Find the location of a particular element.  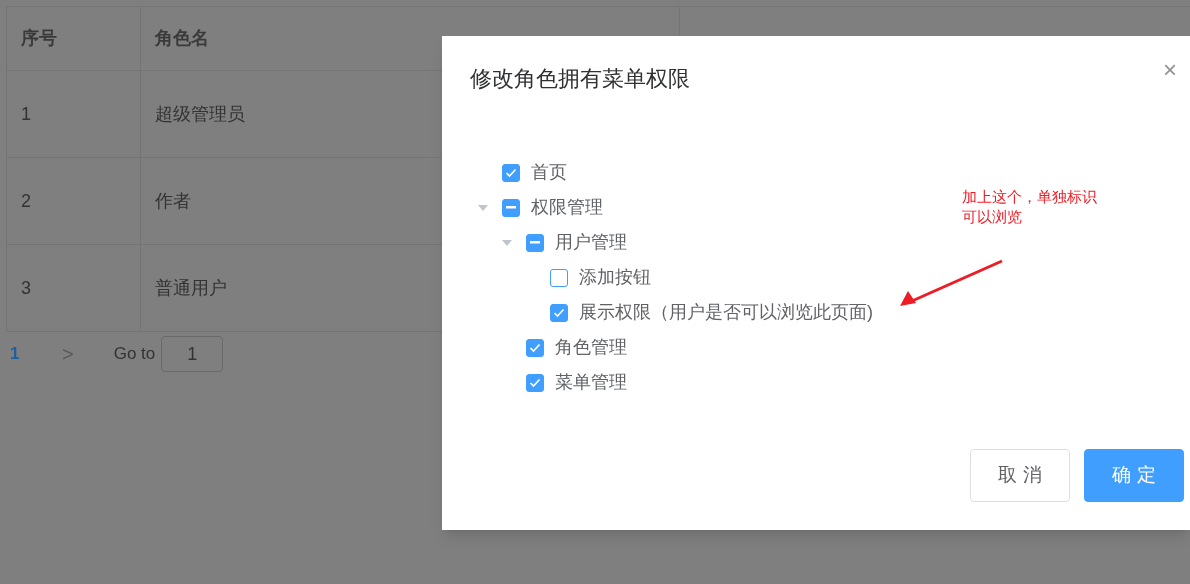

dialog-title: 修改角色拥有菜单权限 is located at coordinates (580, 79).